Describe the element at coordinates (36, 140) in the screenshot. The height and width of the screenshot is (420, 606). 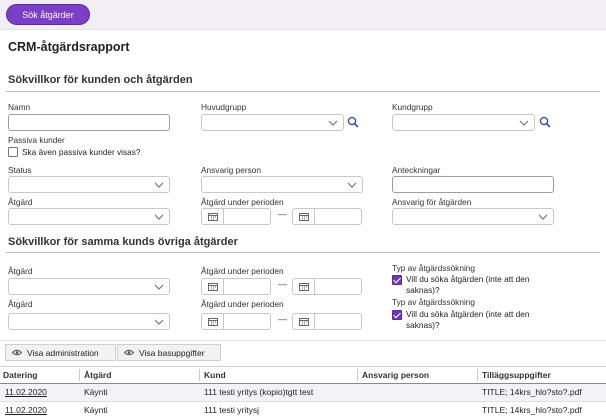
I see `passive-customers-label: Passiva kunder` at that location.